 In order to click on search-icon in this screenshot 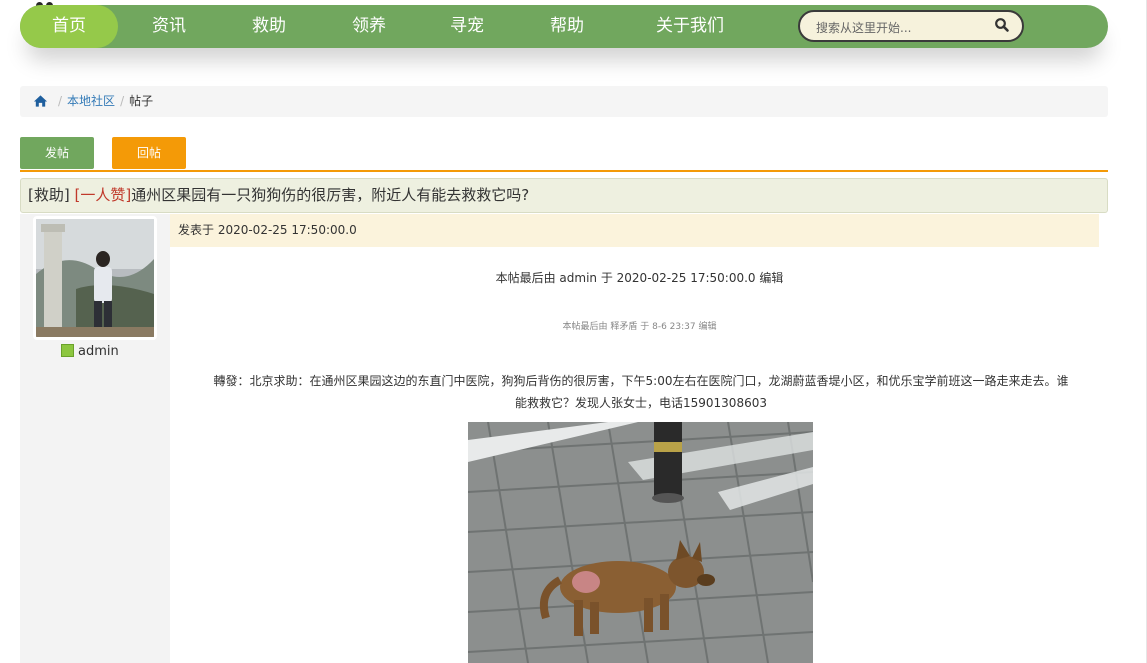, I will do `click(1002, 25)`.